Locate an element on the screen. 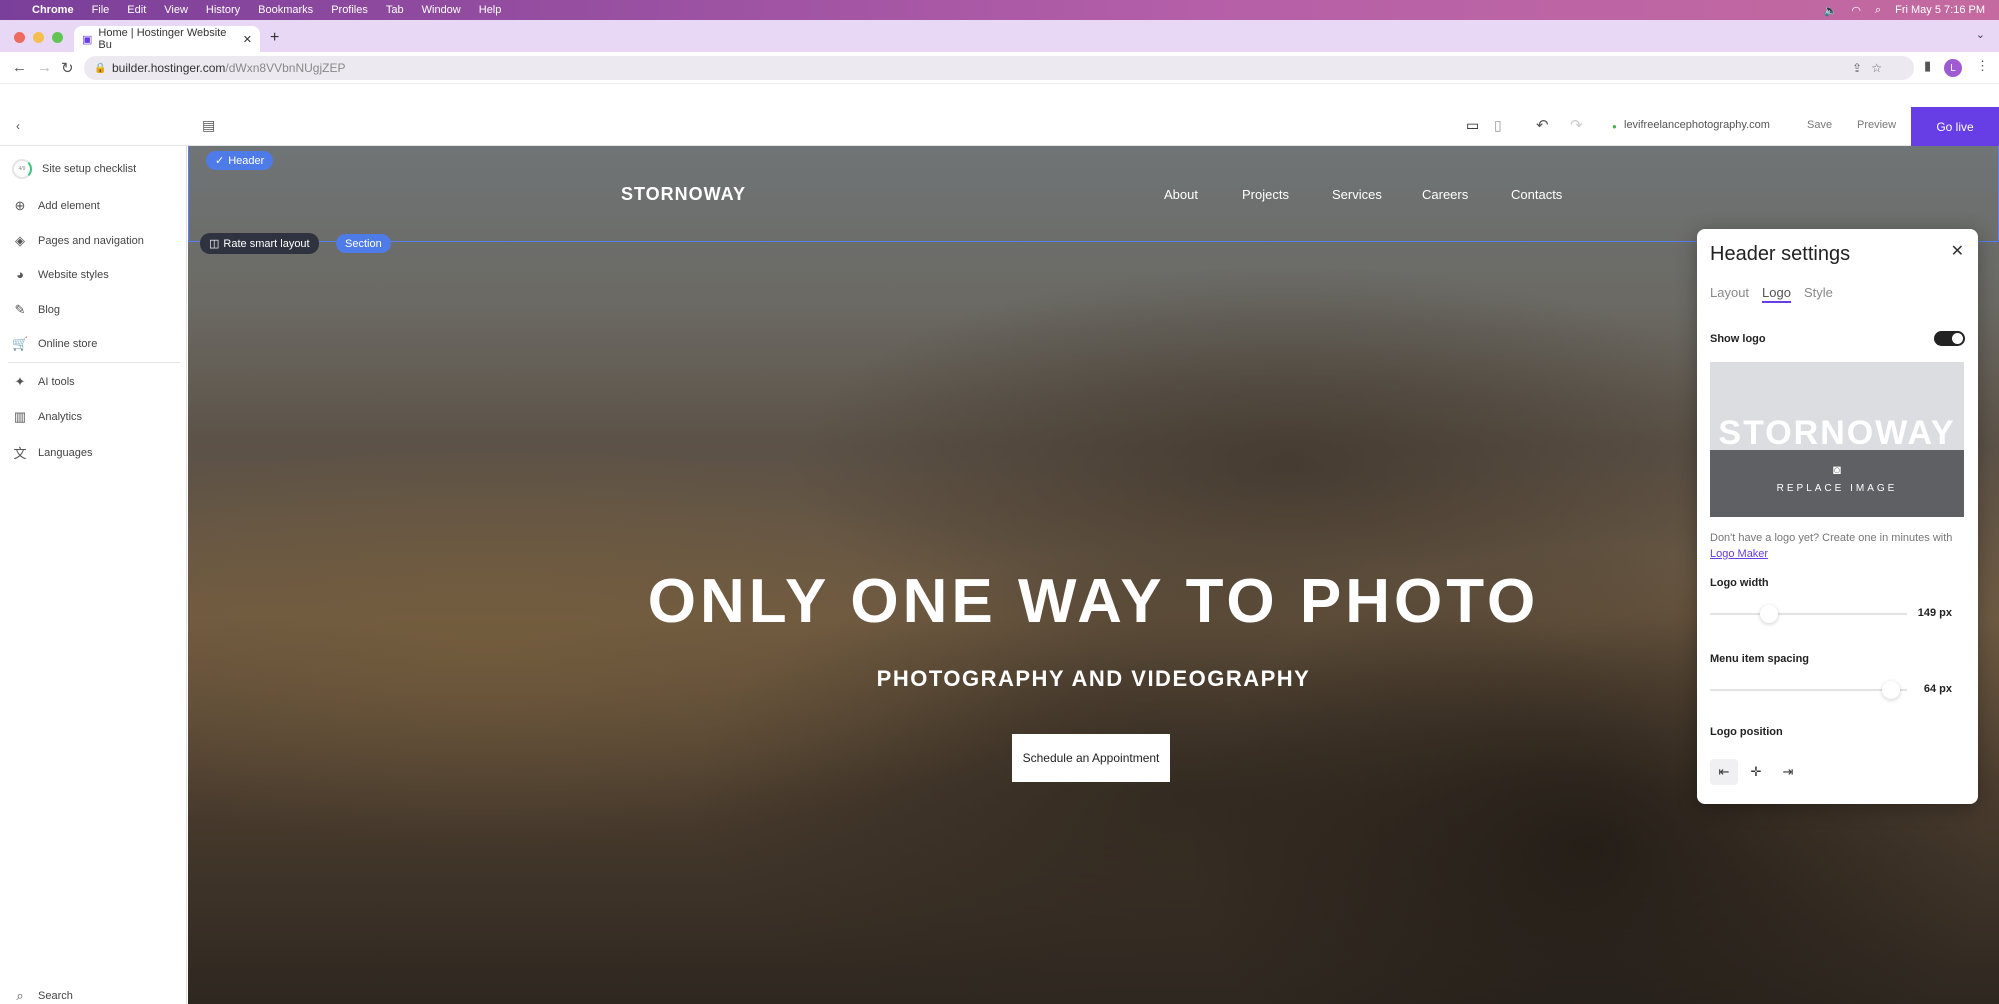 This screenshot has width=1999, height=1004. sidebar-item-label: AI tools is located at coordinates (56, 382).